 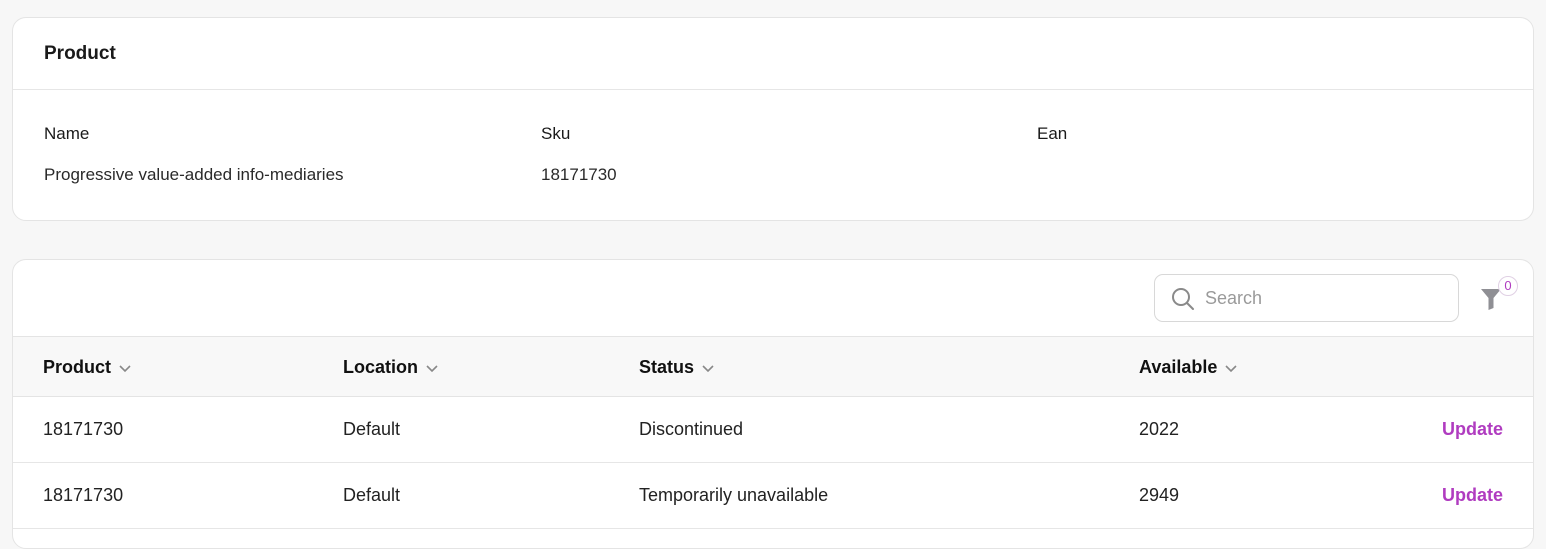 I want to click on field-name-value: Progressive value-added info-mediaries, so click(x=194, y=174).